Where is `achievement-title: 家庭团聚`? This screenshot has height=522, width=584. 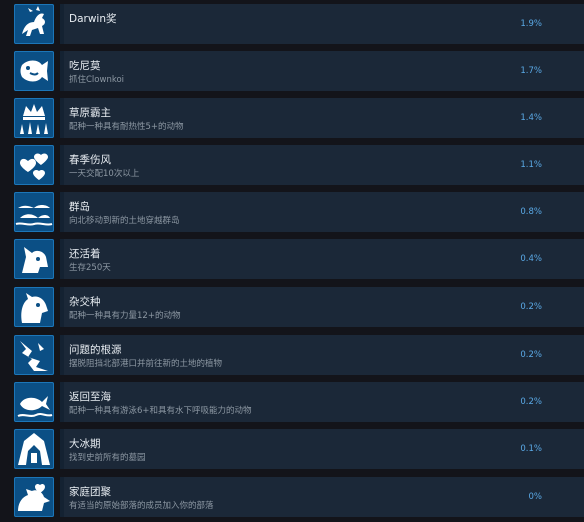
achievement-title: 家庭团聚 is located at coordinates (90, 492).